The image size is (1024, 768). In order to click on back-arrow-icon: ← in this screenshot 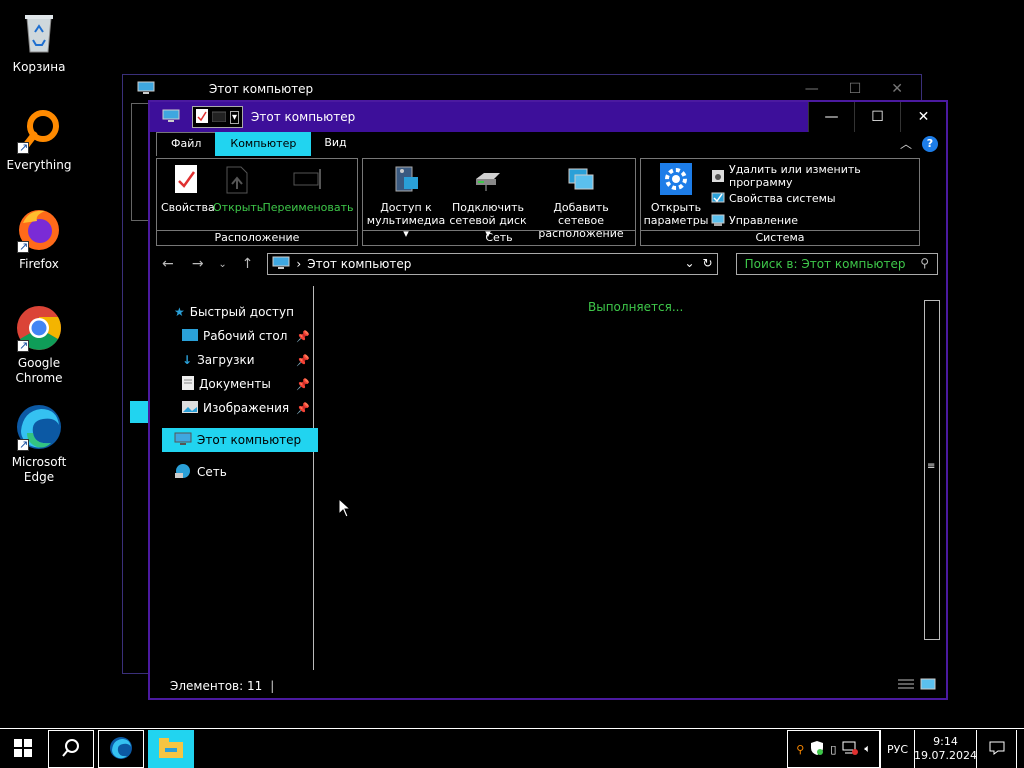, I will do `click(168, 264)`.